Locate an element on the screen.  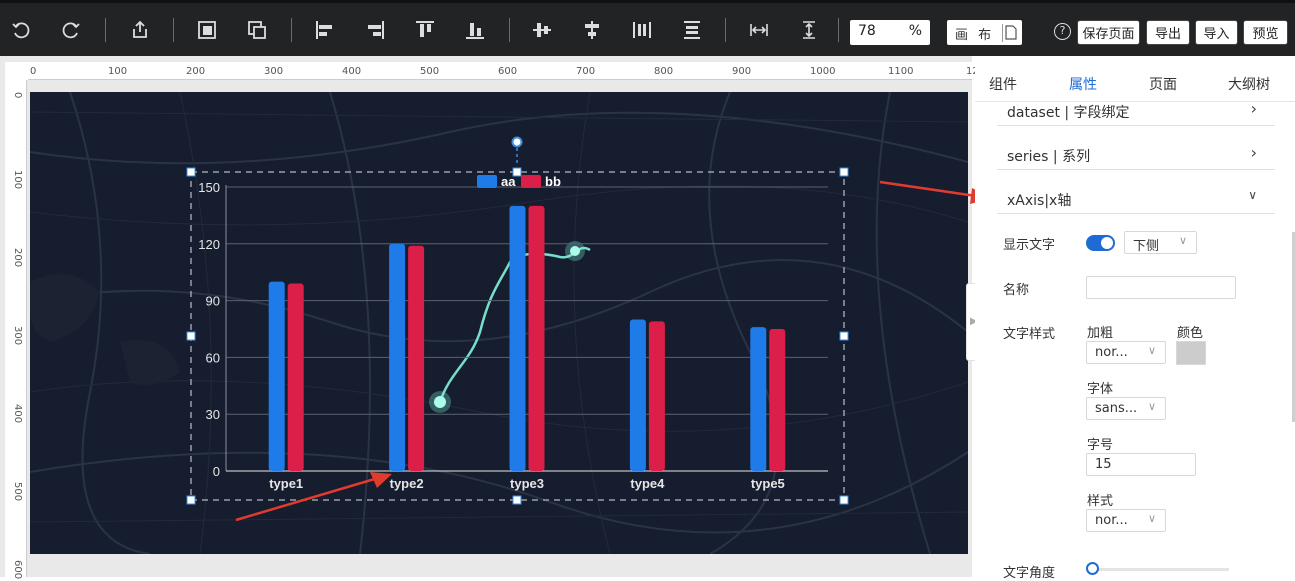
bar-aa-type3 is located at coordinates (517, 338).